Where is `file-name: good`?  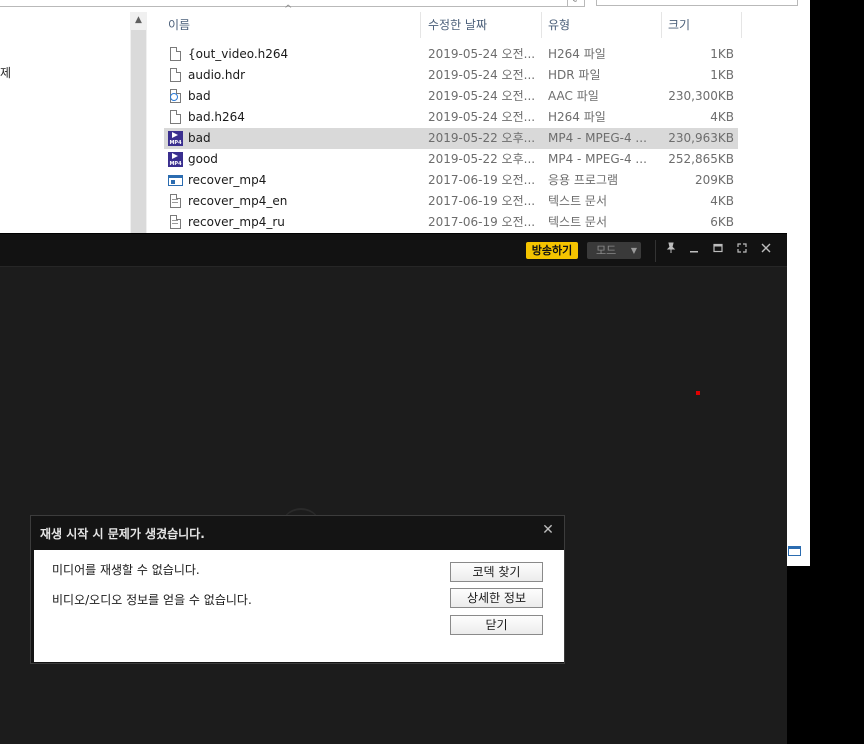 file-name: good is located at coordinates (203, 159).